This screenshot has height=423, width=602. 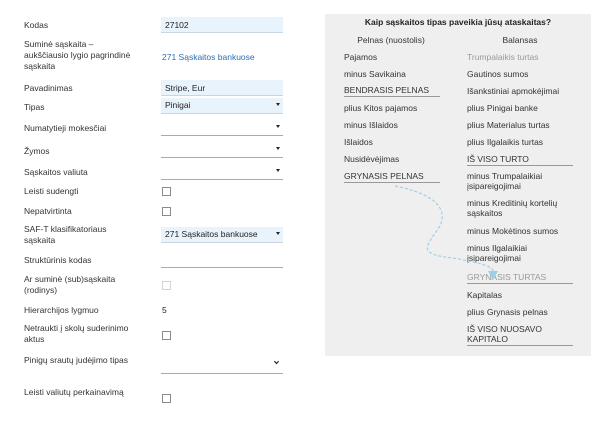 What do you see at coordinates (76, 333) in the screenshot?
I see `label-netraukti: Netraukti į skolų suderinimo aktus` at bounding box center [76, 333].